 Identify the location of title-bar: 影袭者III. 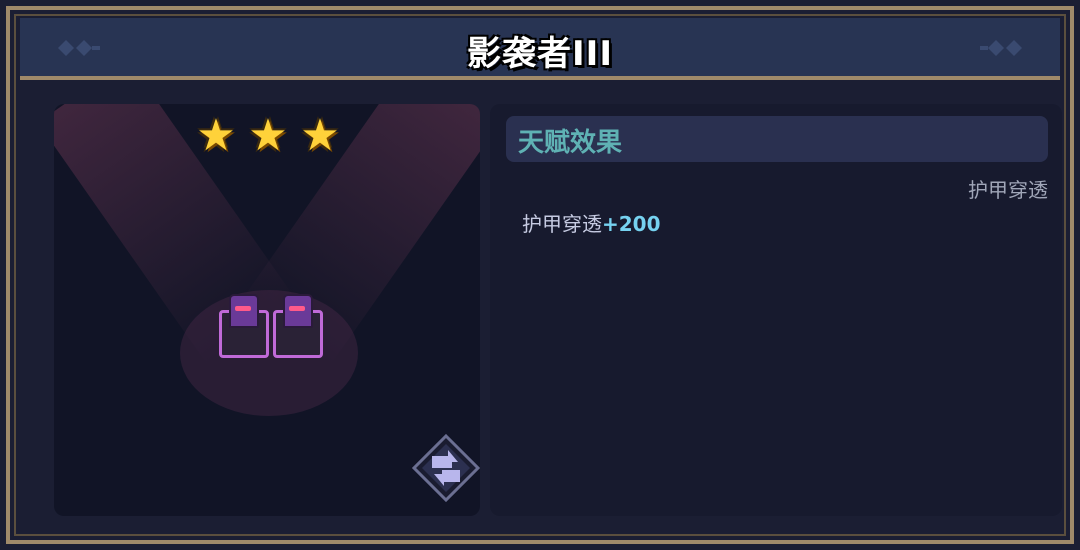
(540, 49).